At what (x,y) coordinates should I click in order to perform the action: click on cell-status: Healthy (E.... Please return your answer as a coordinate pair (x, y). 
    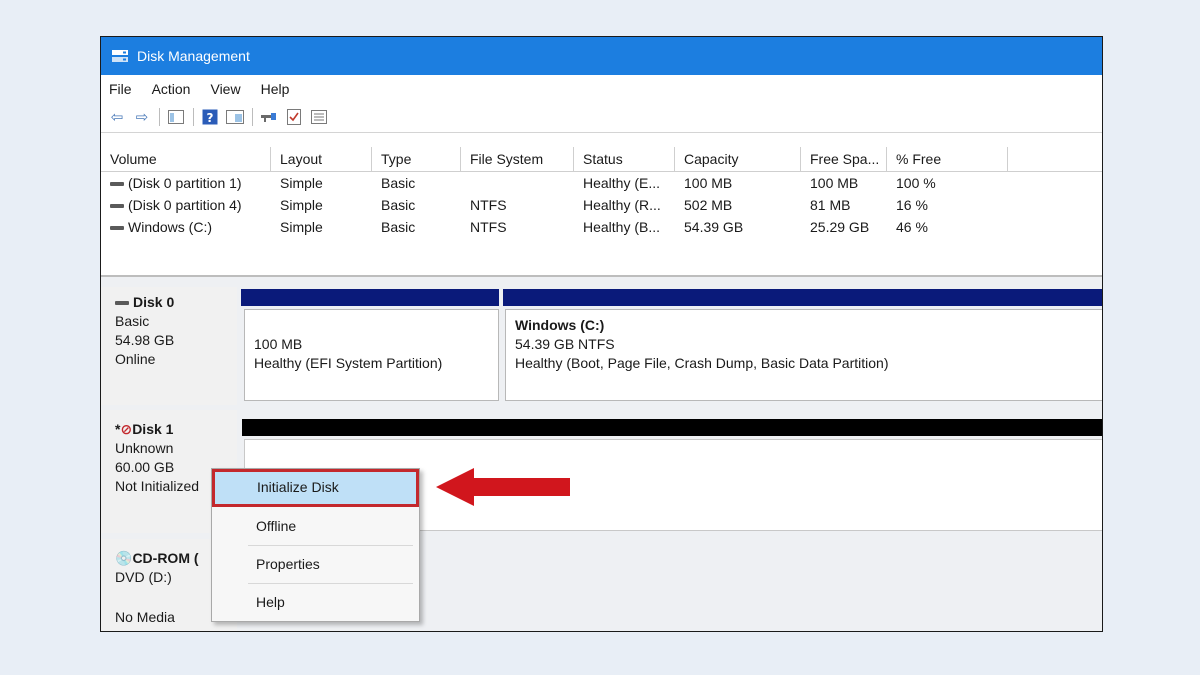
    Looking at the image, I should click on (622, 183).